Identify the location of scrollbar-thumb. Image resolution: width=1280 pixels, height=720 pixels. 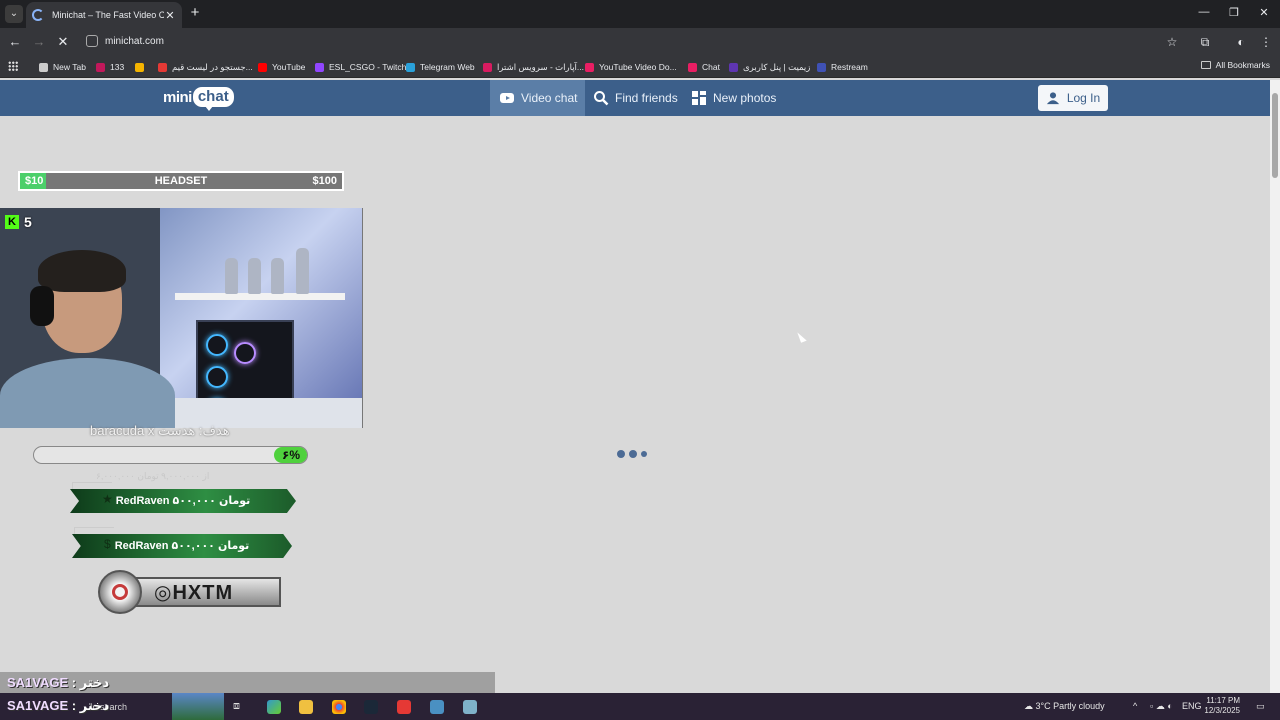
(1275, 135).